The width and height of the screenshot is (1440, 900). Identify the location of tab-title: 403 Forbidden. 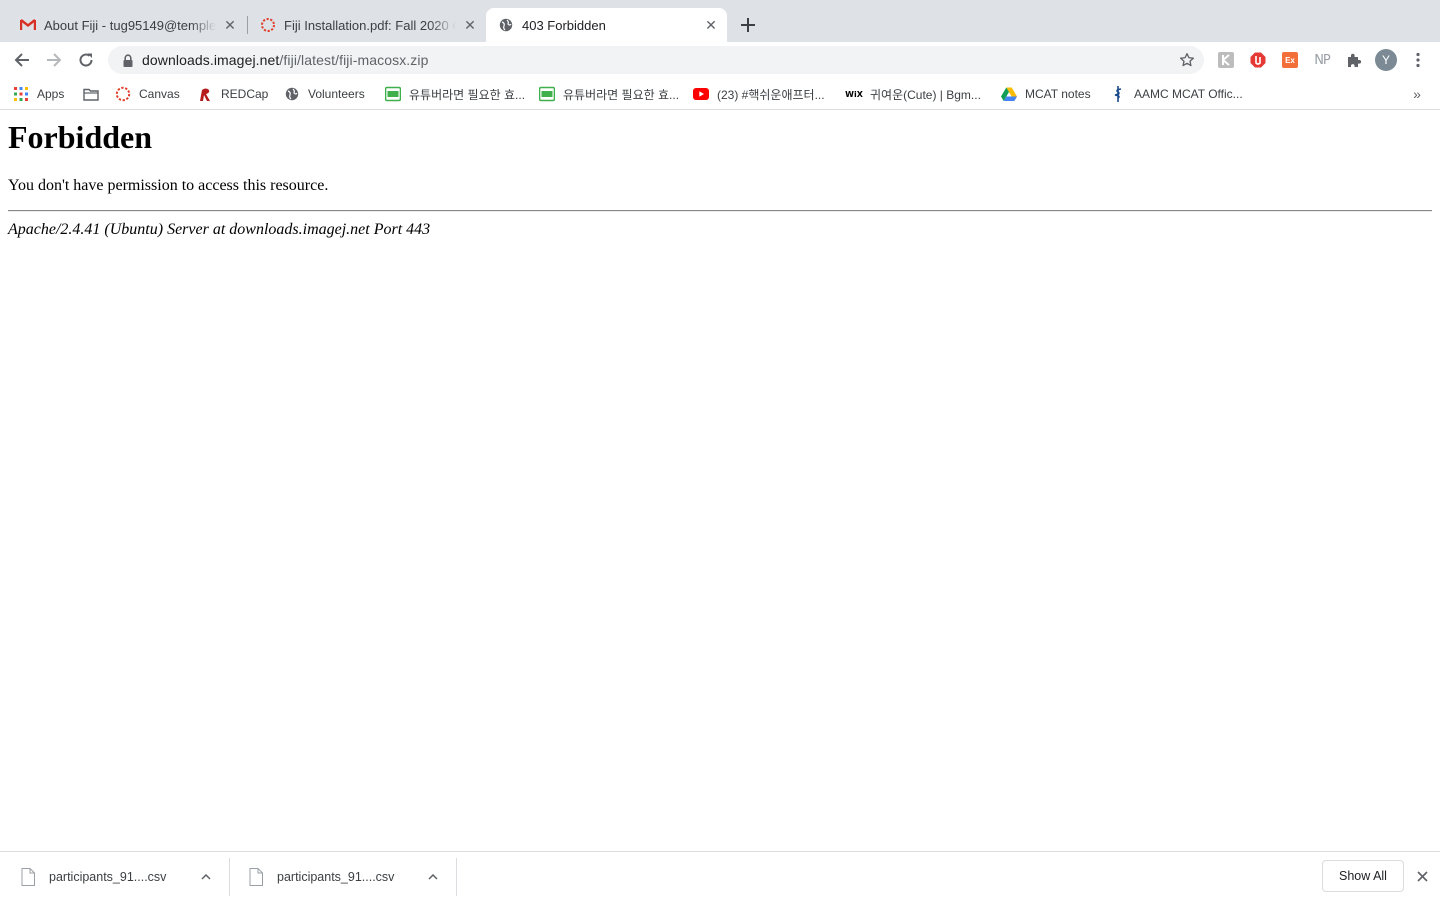
(564, 25).